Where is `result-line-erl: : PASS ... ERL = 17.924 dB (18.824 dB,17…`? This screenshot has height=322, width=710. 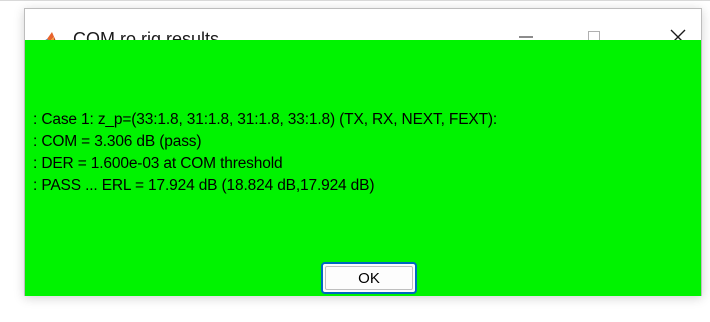 result-line-erl: : PASS ... ERL = 17.924 dB (18.824 dB,17… is located at coordinates (204, 185).